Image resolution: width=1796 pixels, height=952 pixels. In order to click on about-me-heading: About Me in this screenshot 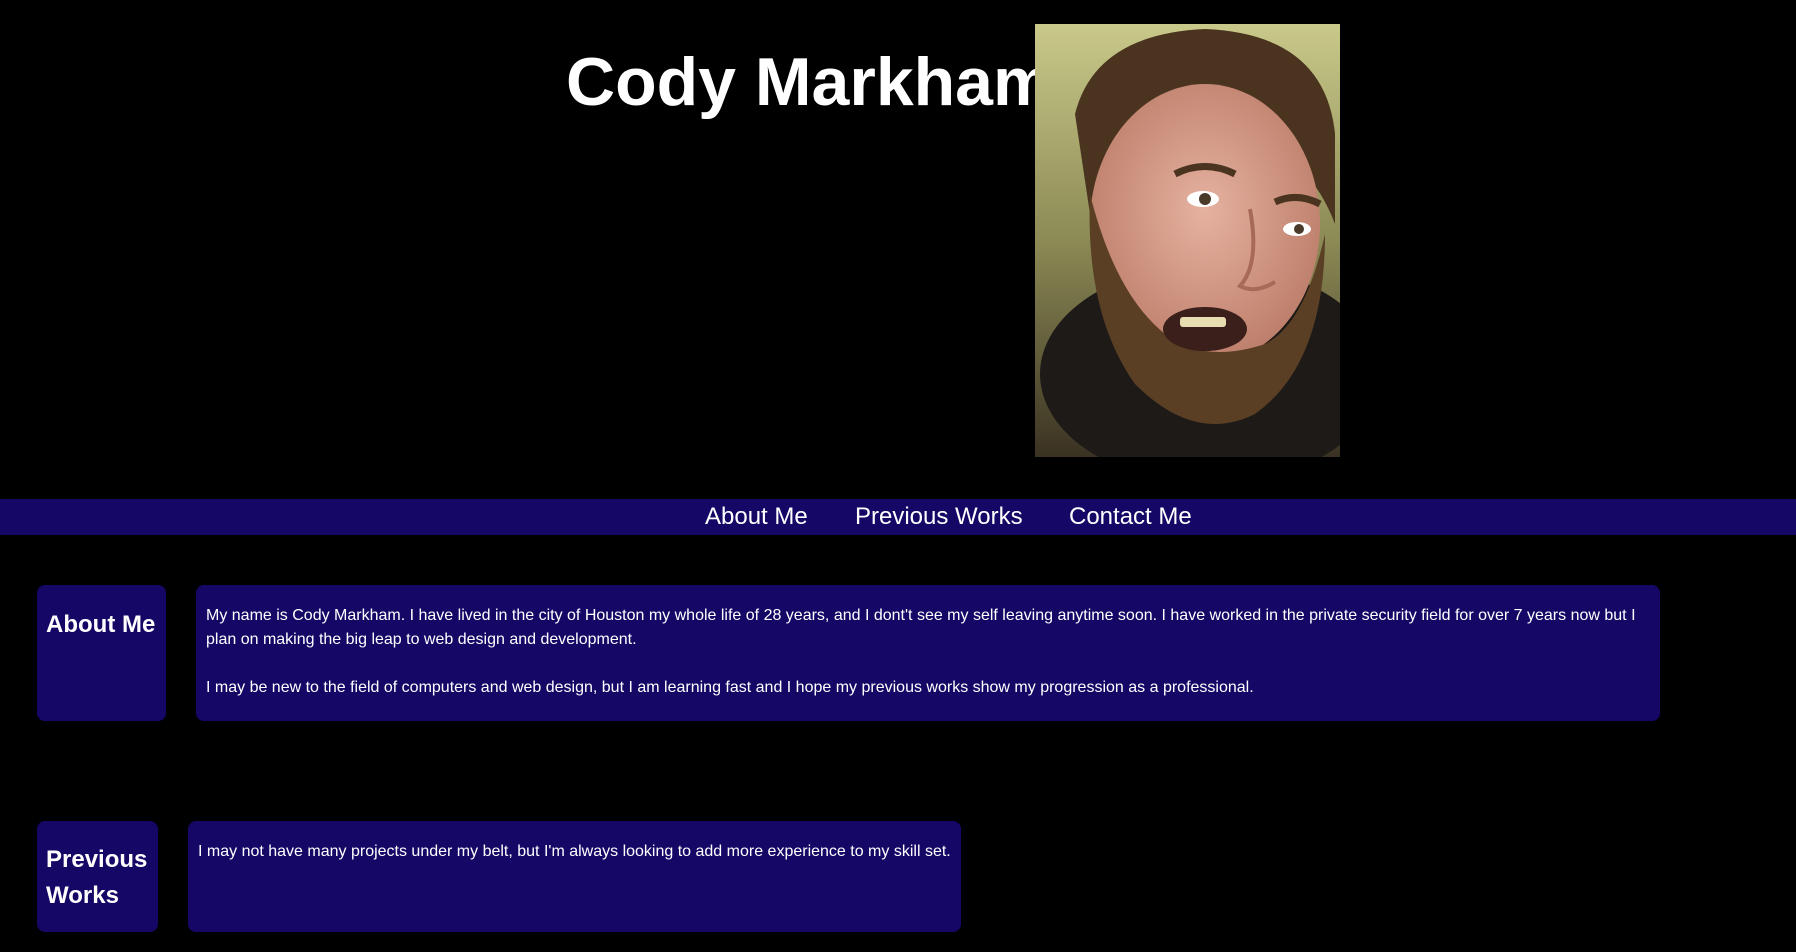, I will do `click(101, 624)`.